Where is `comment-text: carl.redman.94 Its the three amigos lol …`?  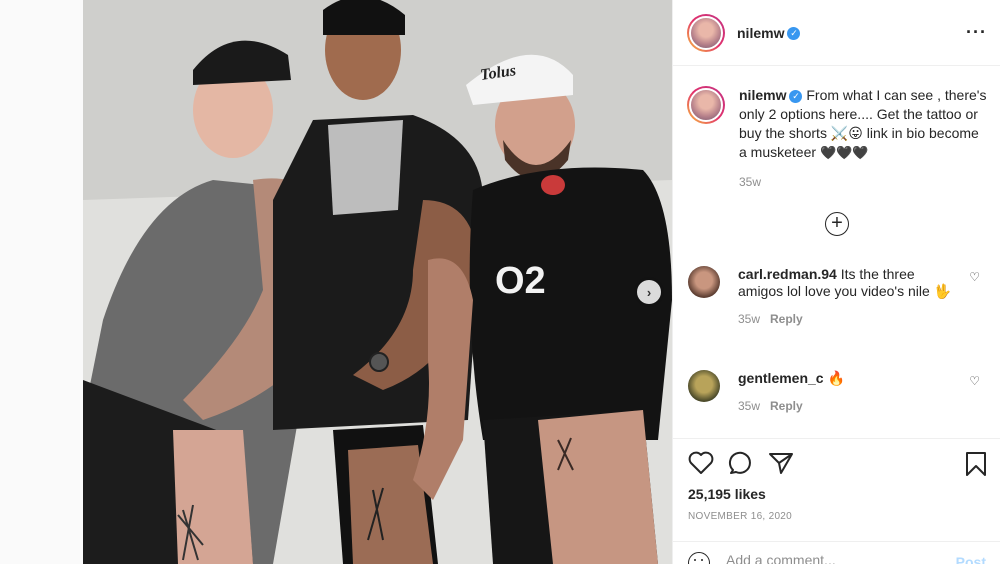 comment-text: carl.redman.94 Its the three amigos lol … is located at coordinates (845, 282).